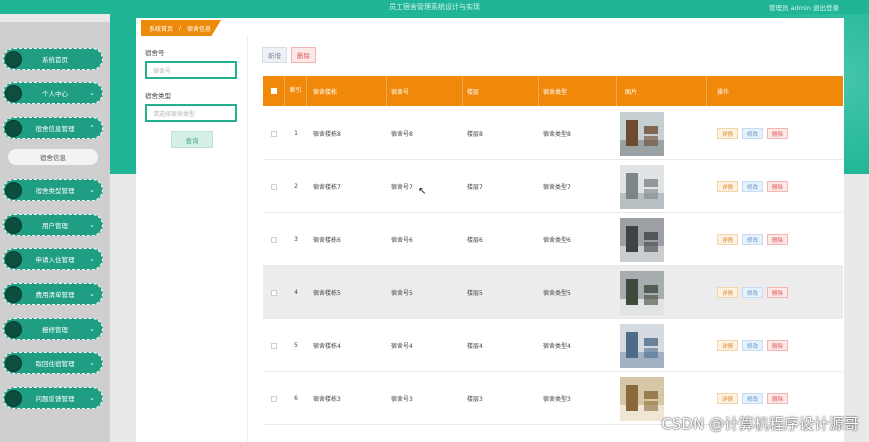 This screenshot has height=442, width=869. Describe the element at coordinates (804, 7) in the screenshot. I see `user-info: 管理员 admin 退出登录` at that location.